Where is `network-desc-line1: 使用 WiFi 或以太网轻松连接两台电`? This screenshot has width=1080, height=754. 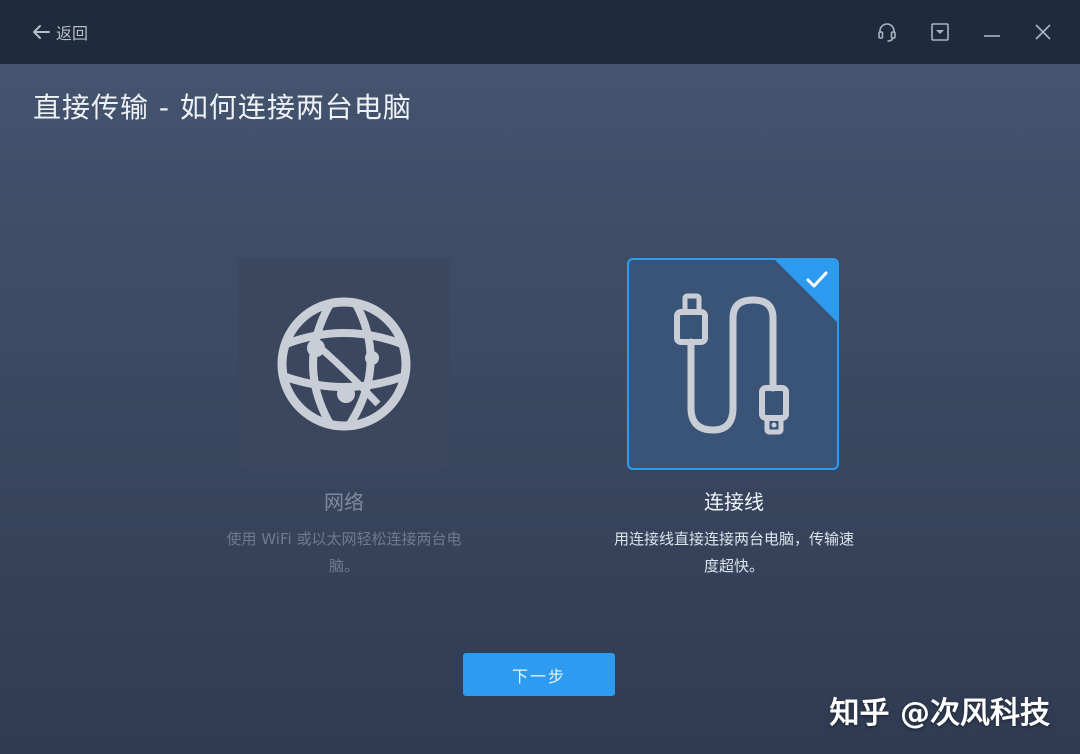
network-desc-line1: 使用 WiFi 或以太网轻松连接两台电 is located at coordinates (344, 539).